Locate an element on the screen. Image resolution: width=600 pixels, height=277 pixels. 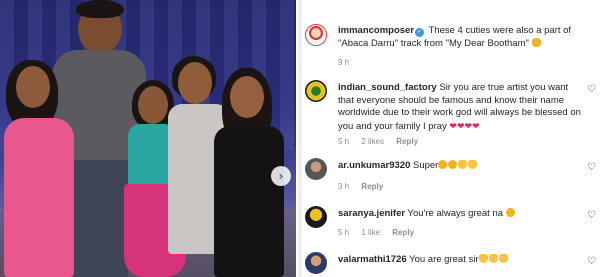
comment-3-username: saranya.jenifer is located at coordinates (371, 213).